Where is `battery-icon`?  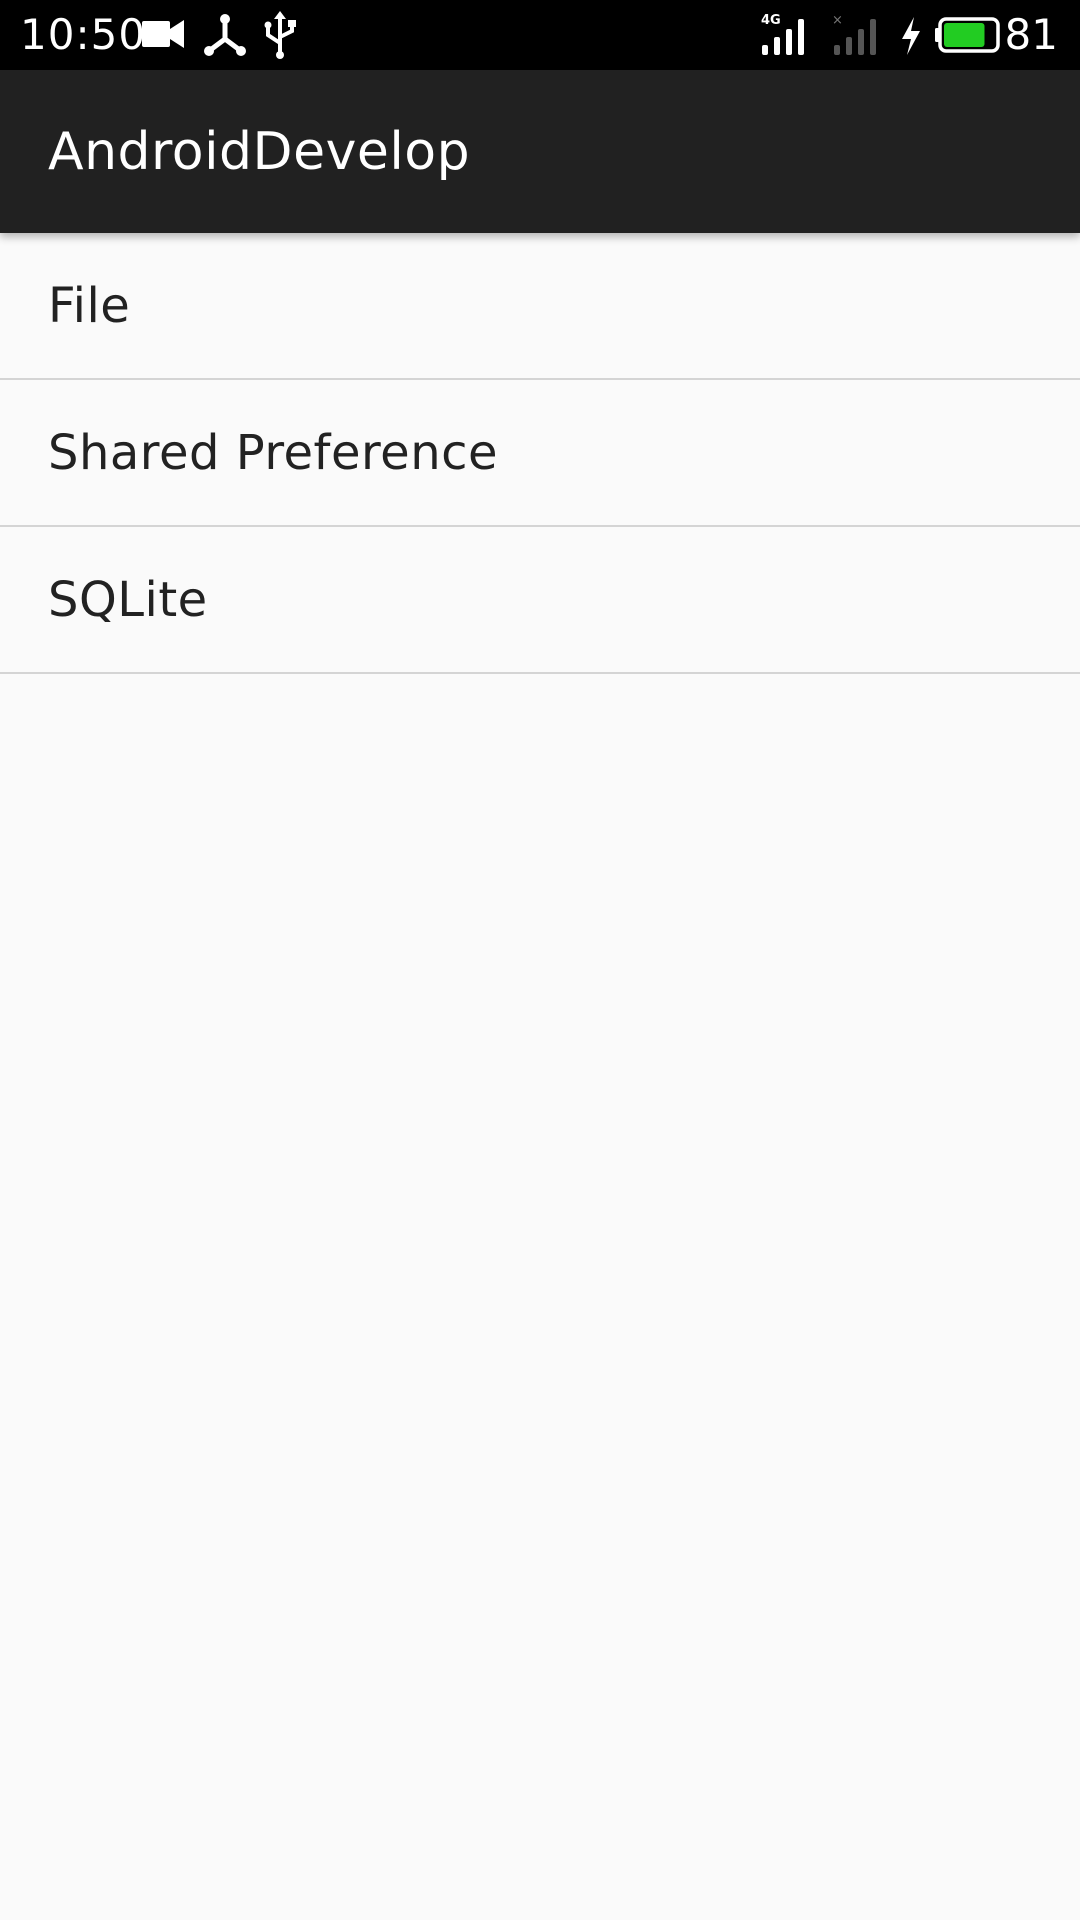 battery-icon is located at coordinates (967, 35).